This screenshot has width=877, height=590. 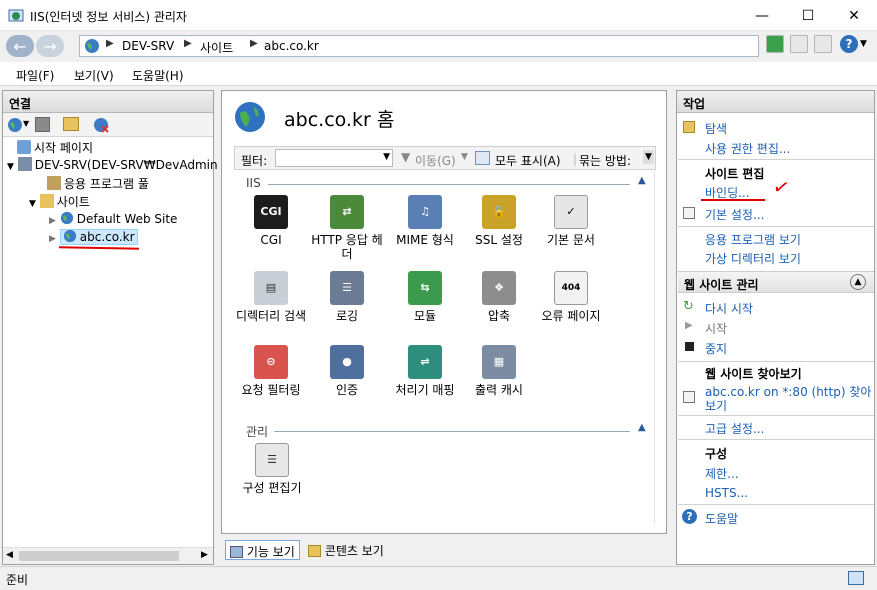 What do you see at coordinates (148, 46) in the screenshot?
I see `breadcrumb-server: DEV-SRV` at bounding box center [148, 46].